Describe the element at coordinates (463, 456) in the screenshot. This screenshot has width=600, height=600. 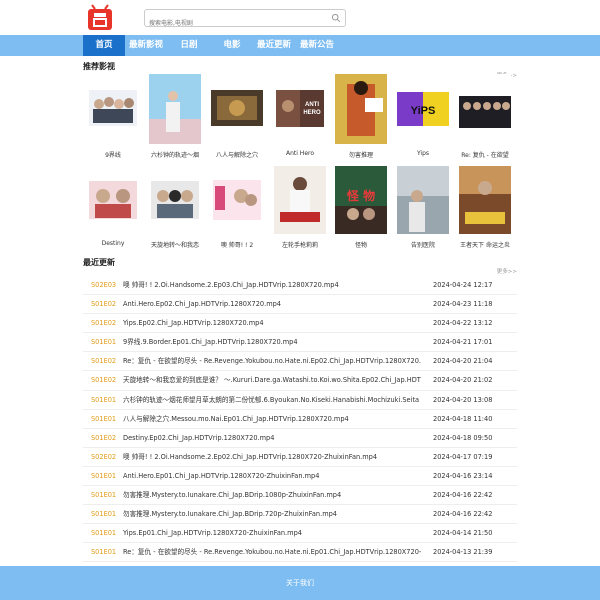
I see `update-date: 2024-04-17 07:19` at that location.